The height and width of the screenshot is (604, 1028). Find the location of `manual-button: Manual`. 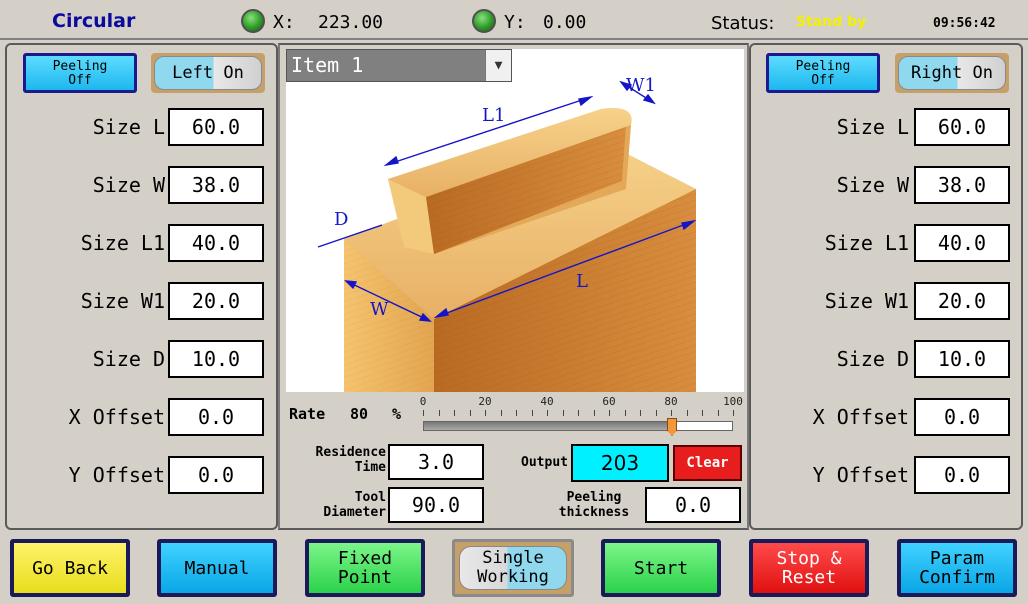

manual-button: Manual is located at coordinates (217, 568).